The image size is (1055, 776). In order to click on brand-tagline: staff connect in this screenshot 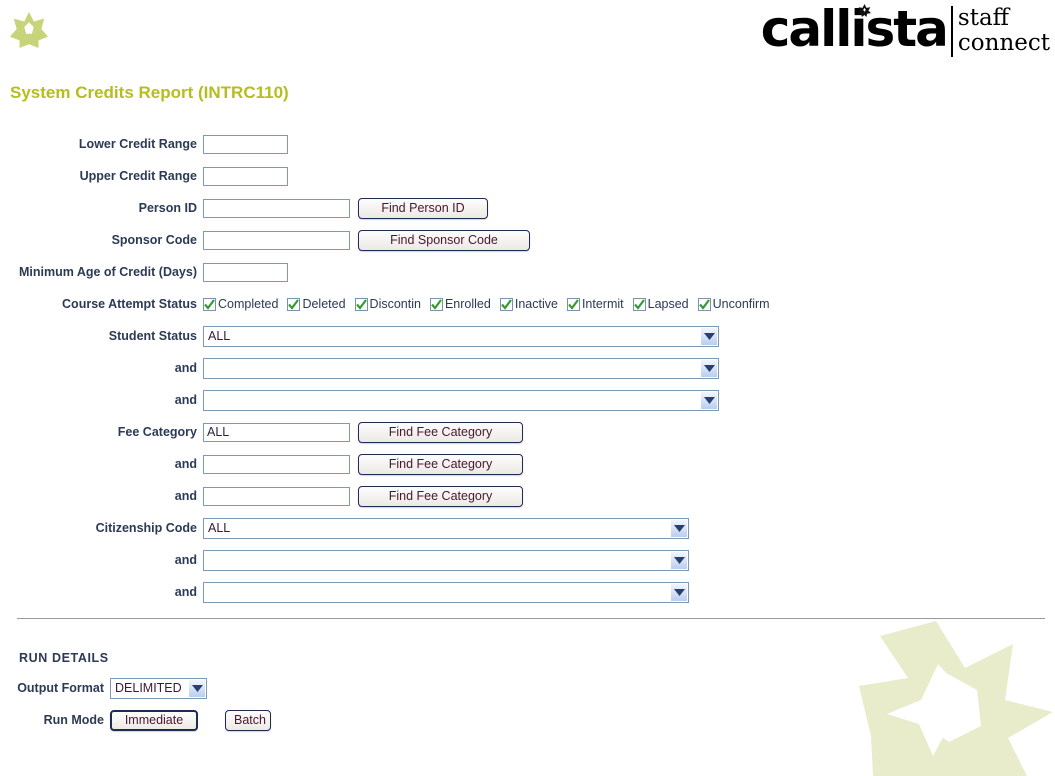, I will do `click(1004, 29)`.